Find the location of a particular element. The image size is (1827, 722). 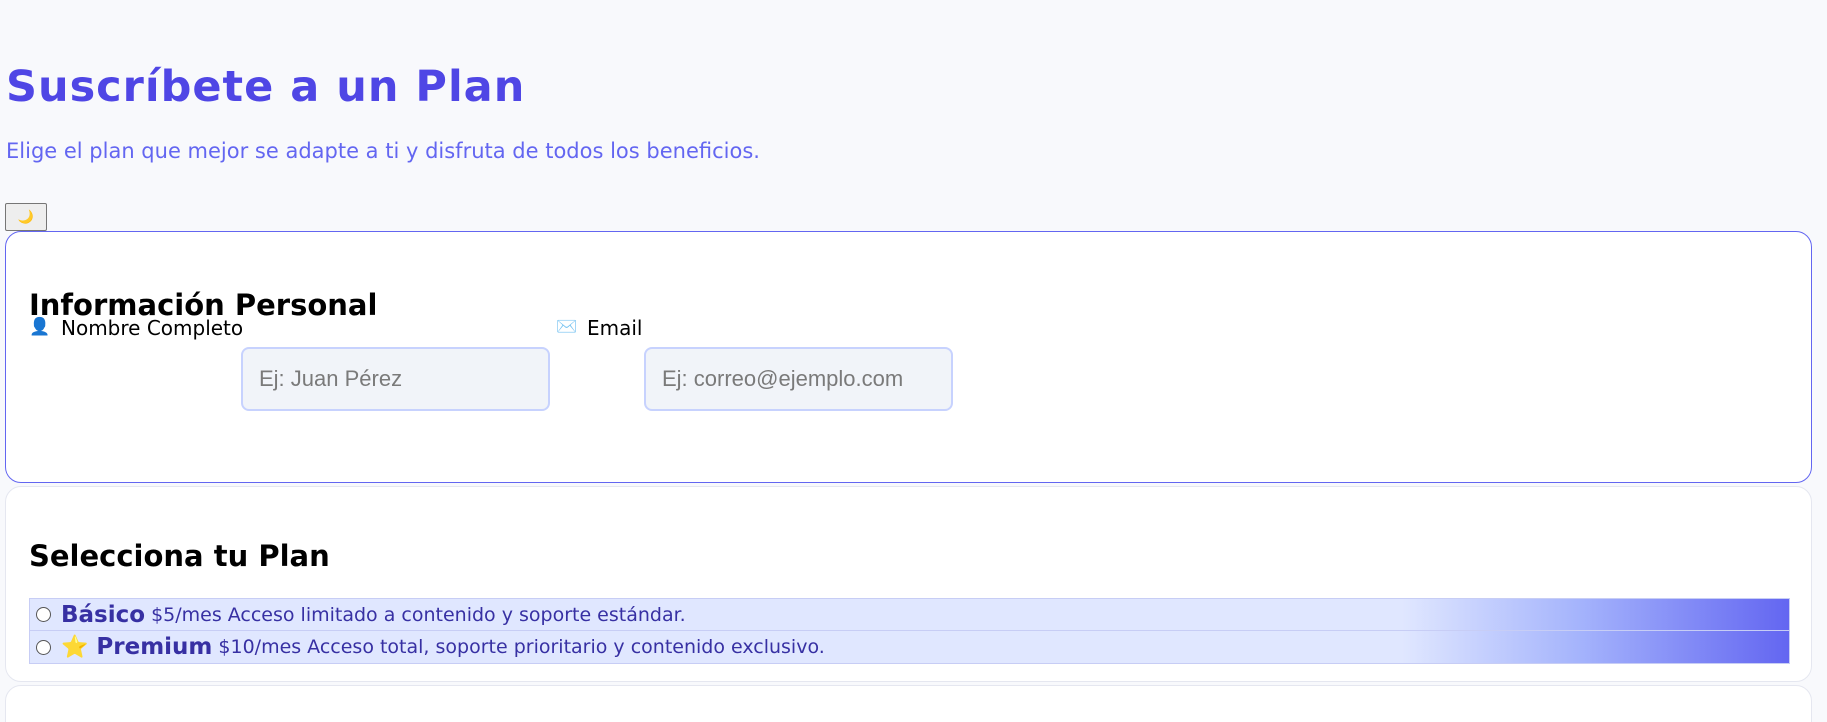

theme-toggle-button: 🌙 is located at coordinates (26, 217).